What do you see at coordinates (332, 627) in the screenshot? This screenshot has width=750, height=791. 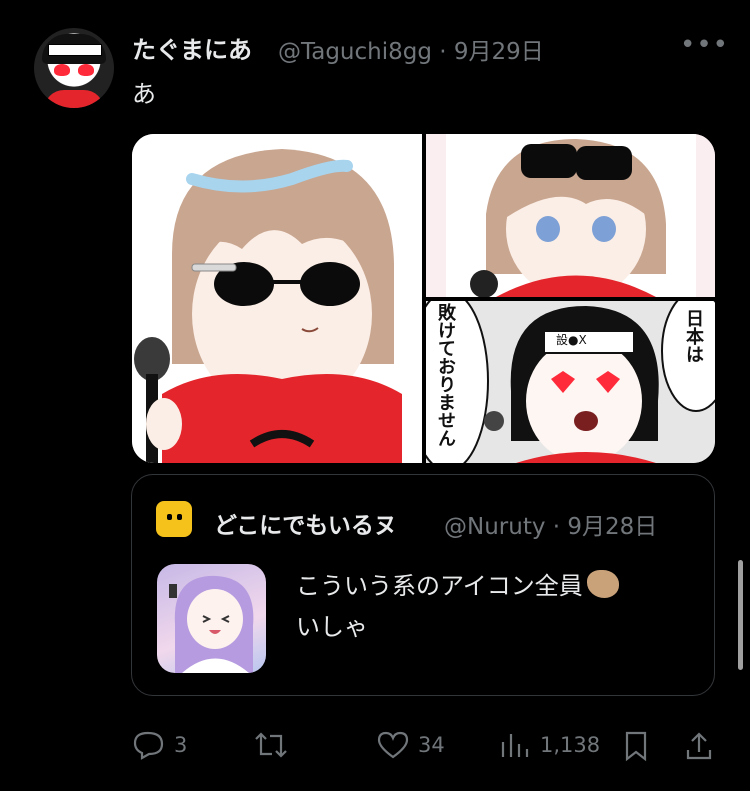 I see `quoted-tweet-text-line2: いしゃ` at bounding box center [332, 627].